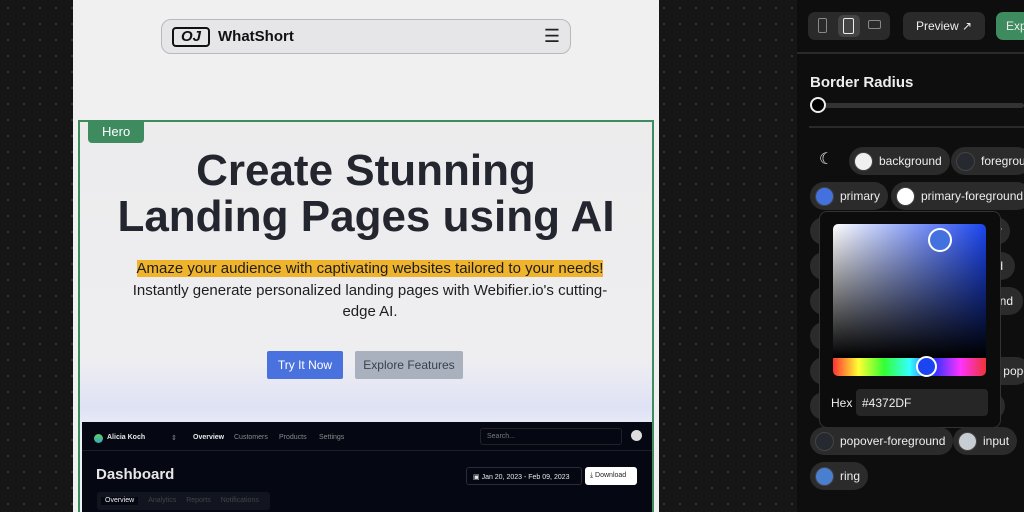  I want to click on laptop-icon, so click(874, 24).